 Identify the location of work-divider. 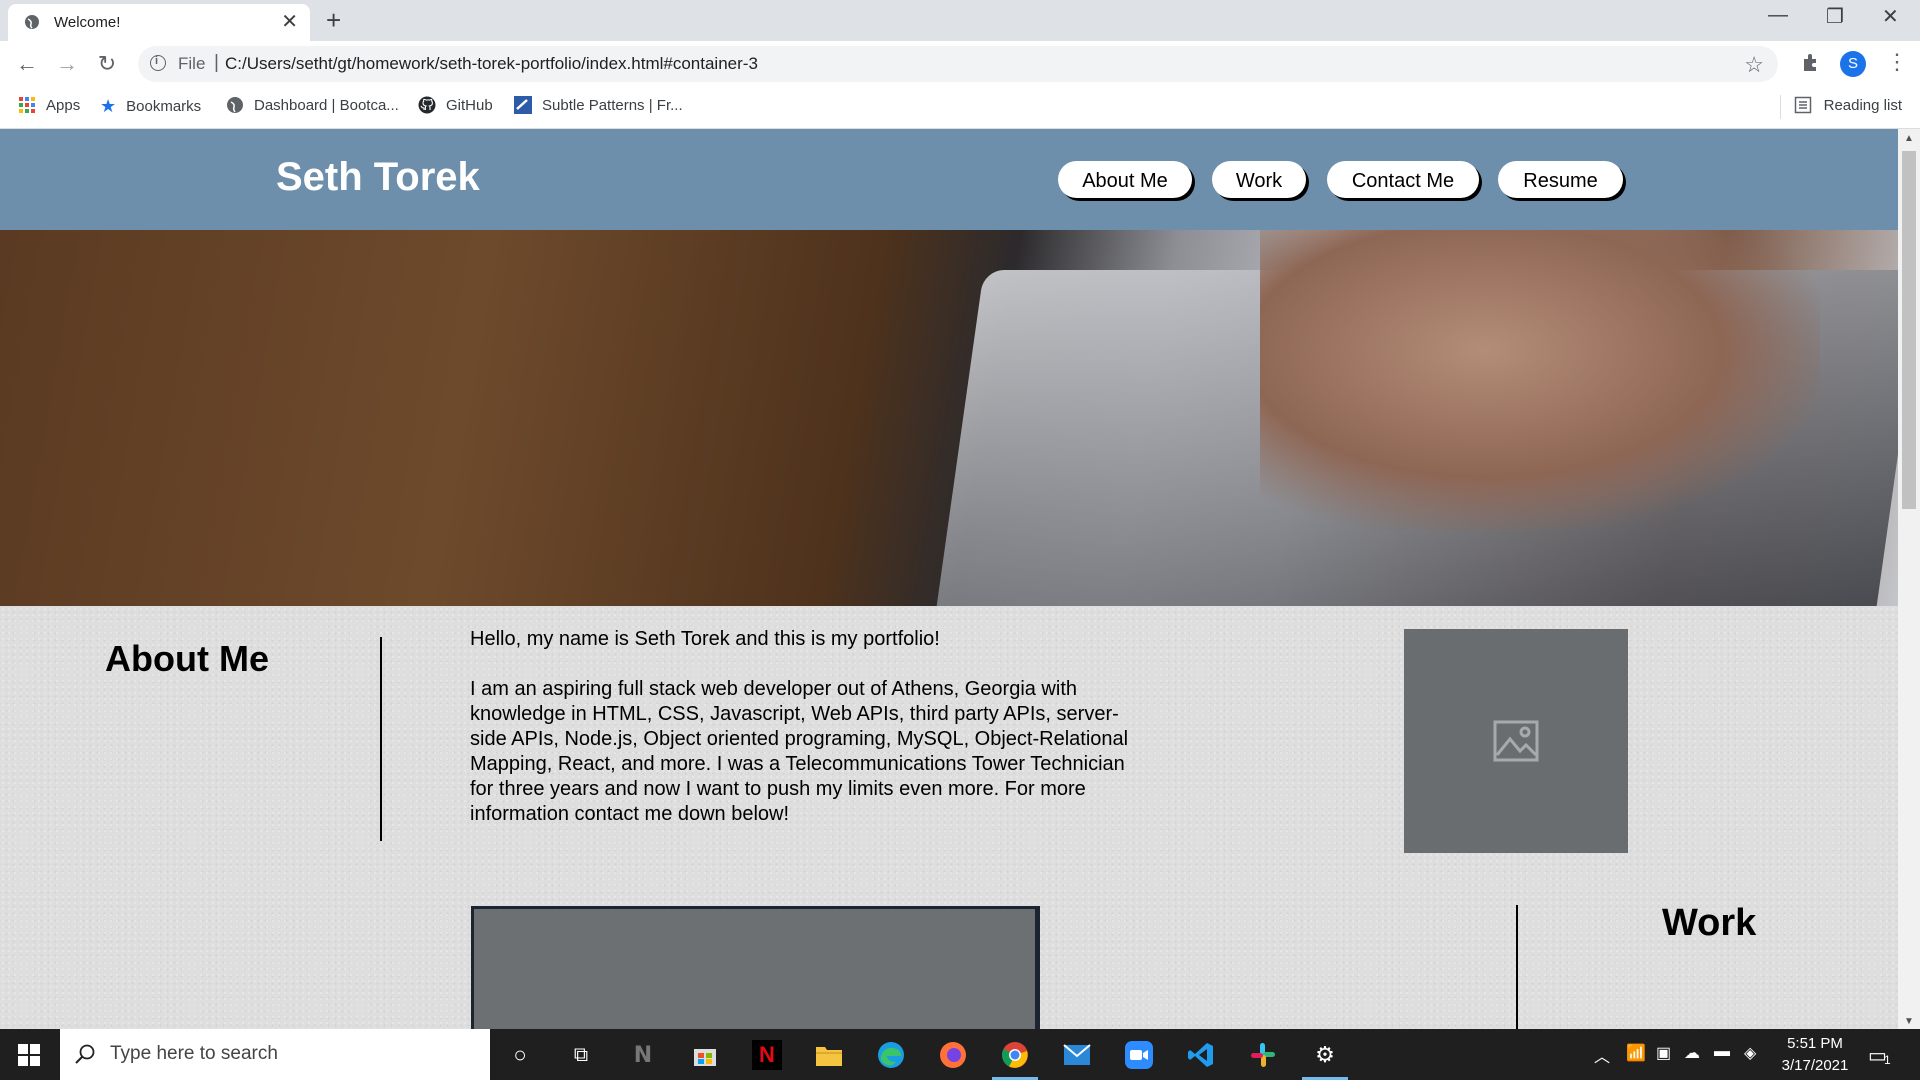
(1517, 967).